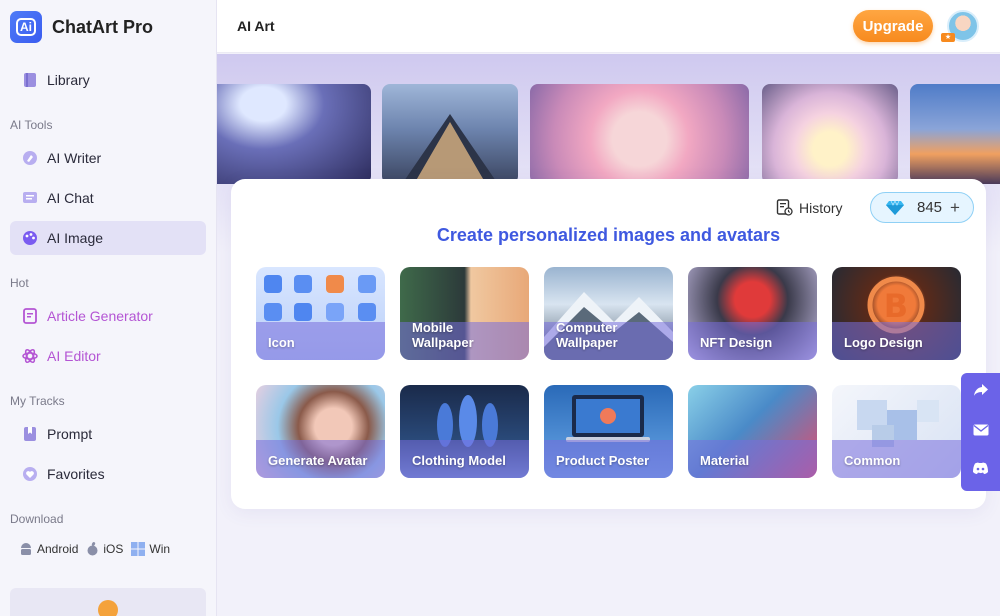  Describe the element at coordinates (725, 460) in the screenshot. I see `card-label: Material` at that location.